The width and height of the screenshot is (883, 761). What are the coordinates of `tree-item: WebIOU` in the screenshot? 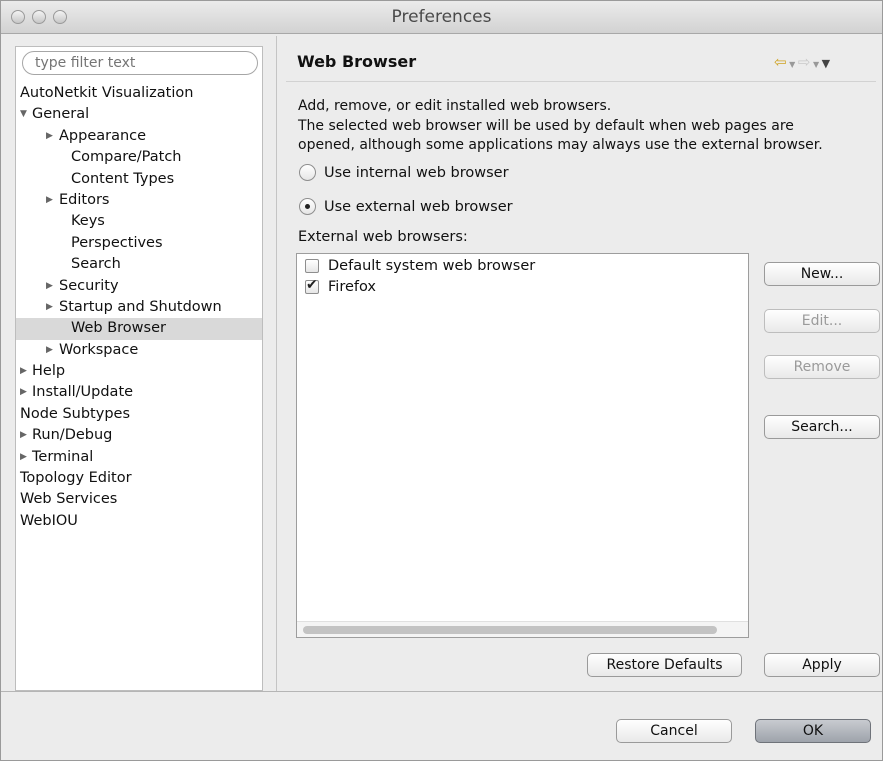 It's located at (139, 521).